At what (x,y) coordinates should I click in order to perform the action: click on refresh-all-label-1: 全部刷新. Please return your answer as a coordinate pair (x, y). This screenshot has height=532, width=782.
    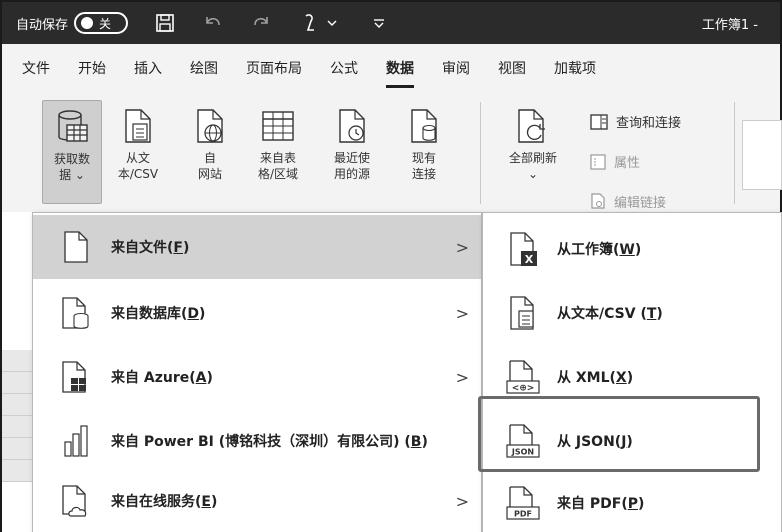
    Looking at the image, I should click on (532, 158).